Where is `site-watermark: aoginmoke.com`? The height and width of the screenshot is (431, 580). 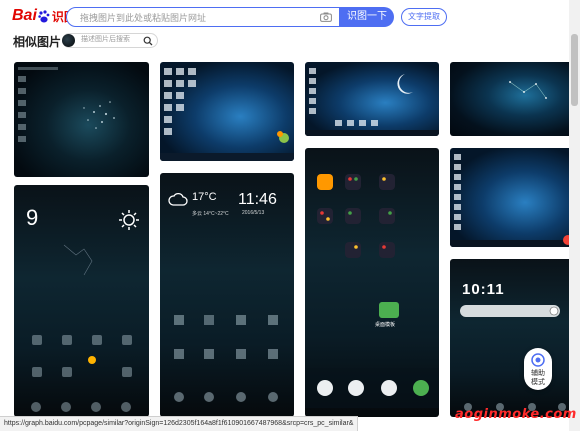
site-watermark: aoginmoke.com is located at coordinates (516, 414).